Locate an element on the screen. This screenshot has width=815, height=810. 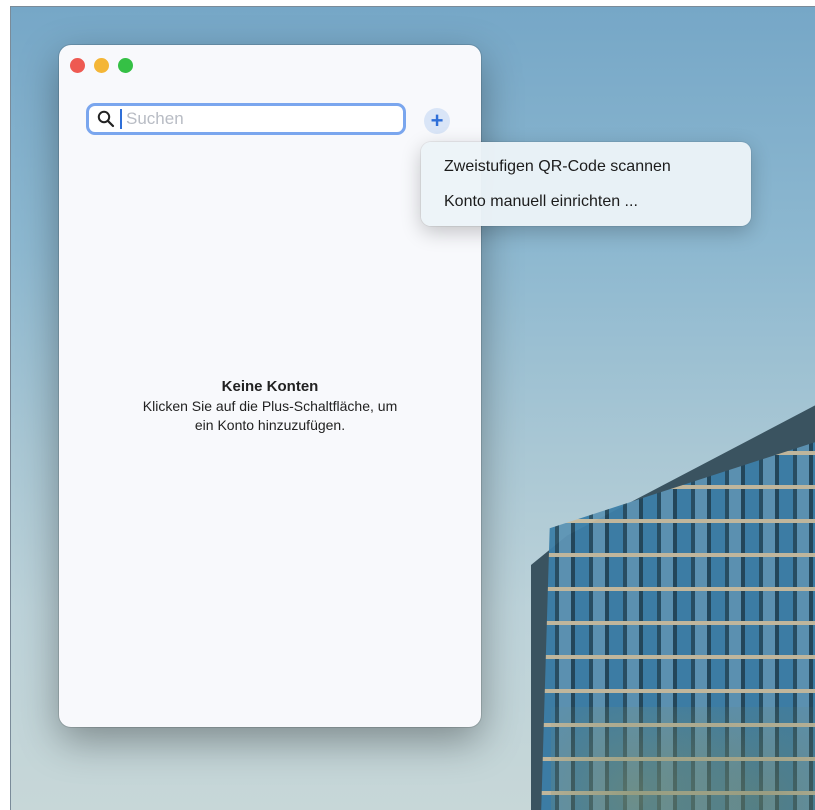
empty-state-title: Keine Konten is located at coordinates (270, 386).